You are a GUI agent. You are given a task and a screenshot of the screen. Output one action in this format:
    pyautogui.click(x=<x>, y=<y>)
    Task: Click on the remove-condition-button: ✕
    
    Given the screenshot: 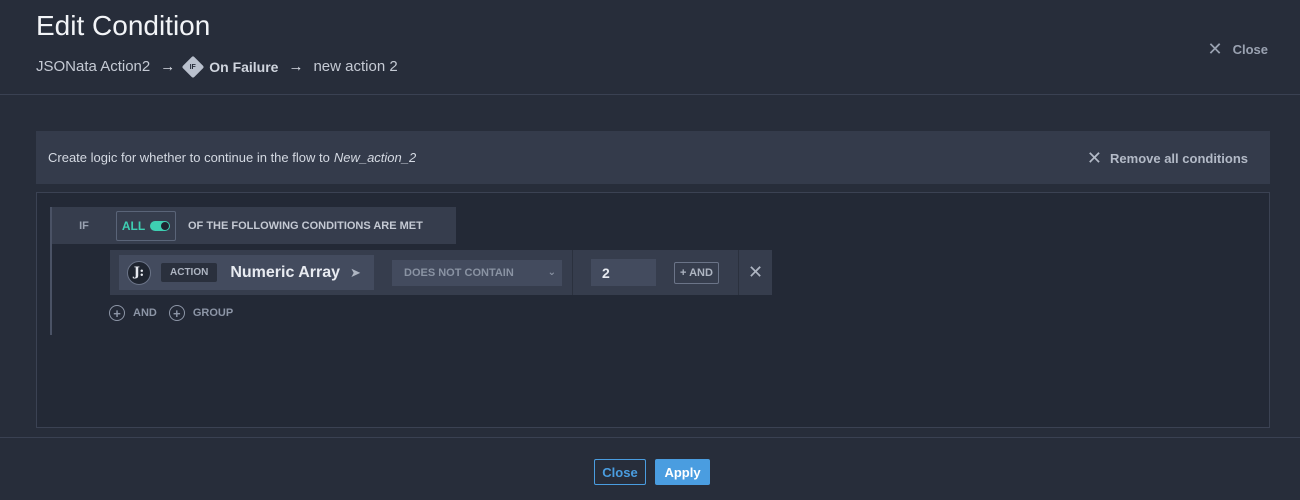 What is the action you would take?
    pyautogui.click(x=755, y=272)
    